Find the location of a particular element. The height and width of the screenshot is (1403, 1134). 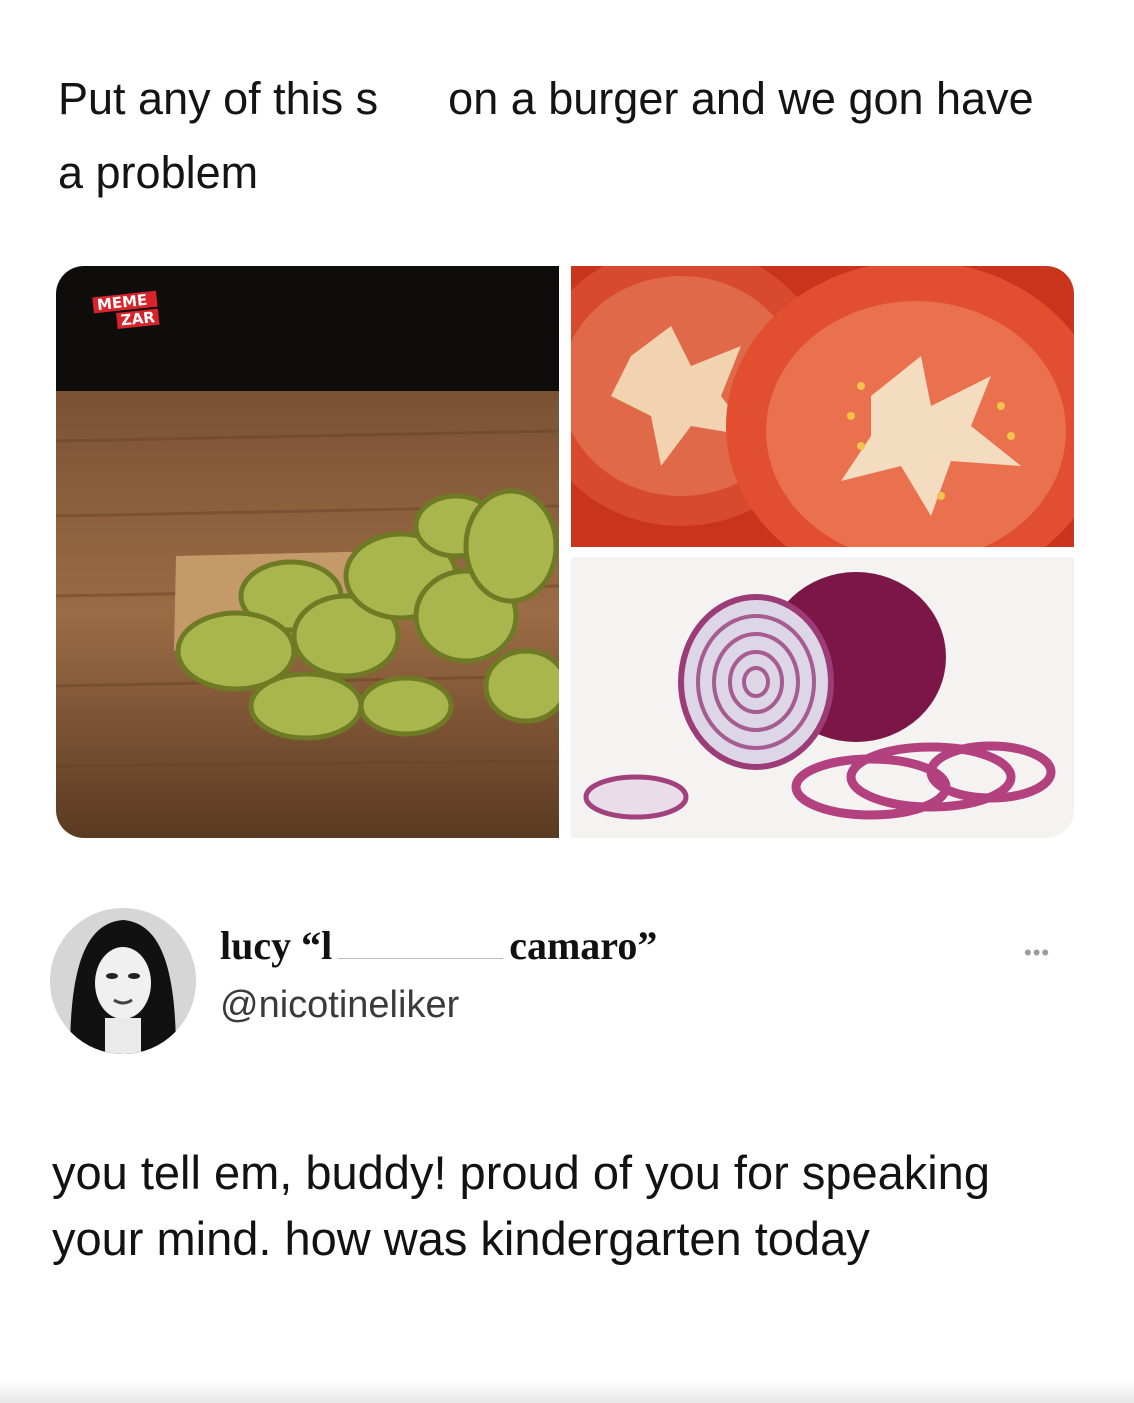

author-name-part1: lucy “l is located at coordinates (276, 945).